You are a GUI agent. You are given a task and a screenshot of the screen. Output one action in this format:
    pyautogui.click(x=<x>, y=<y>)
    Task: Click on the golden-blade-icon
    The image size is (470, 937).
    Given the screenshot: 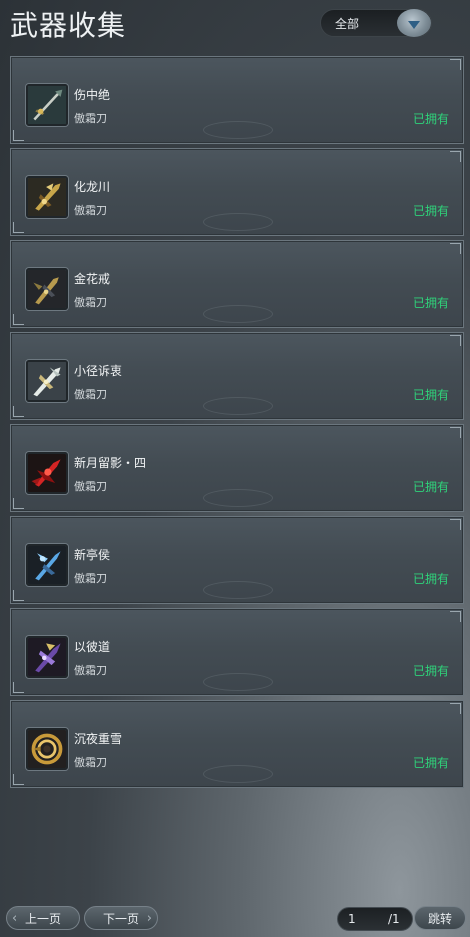 What is the action you would take?
    pyautogui.click(x=47, y=289)
    